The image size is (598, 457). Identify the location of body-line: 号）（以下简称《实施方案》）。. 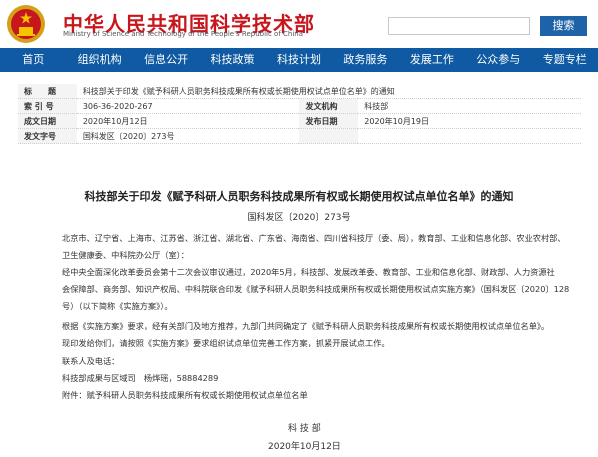
(117, 306).